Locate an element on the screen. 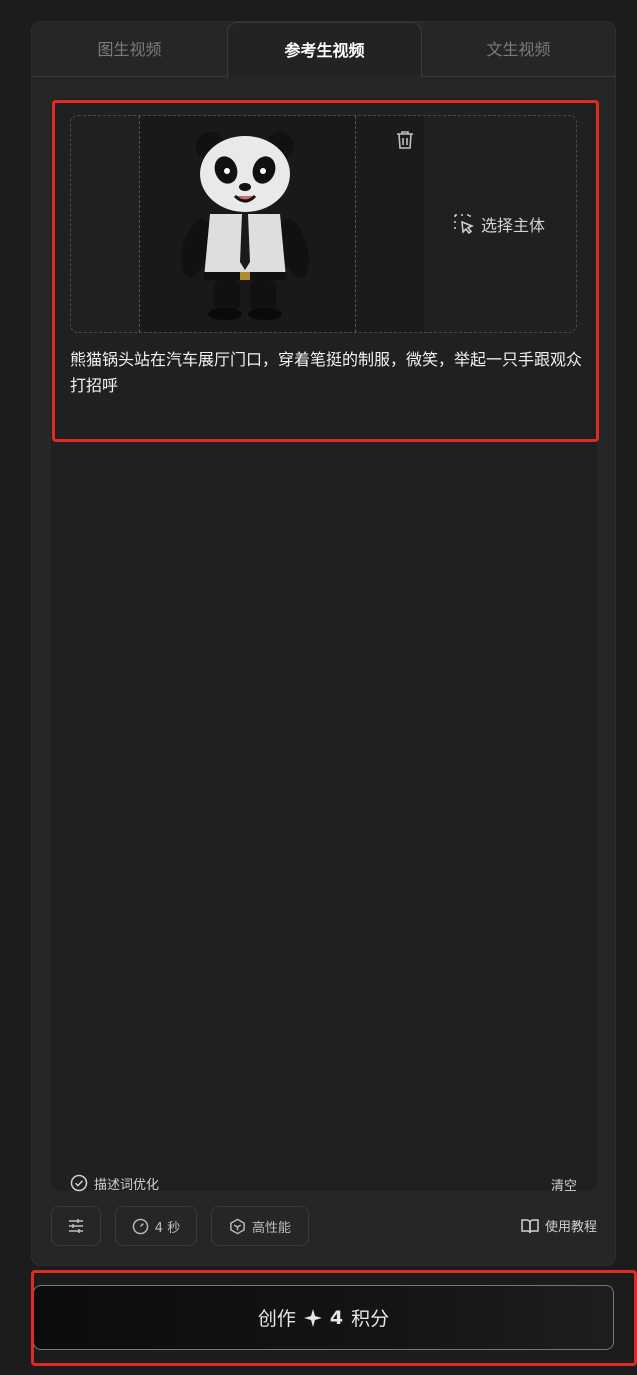 Image resolution: width=637 pixels, height=1375 pixels. select-subject-button: 选择主体 is located at coordinates (499, 224).